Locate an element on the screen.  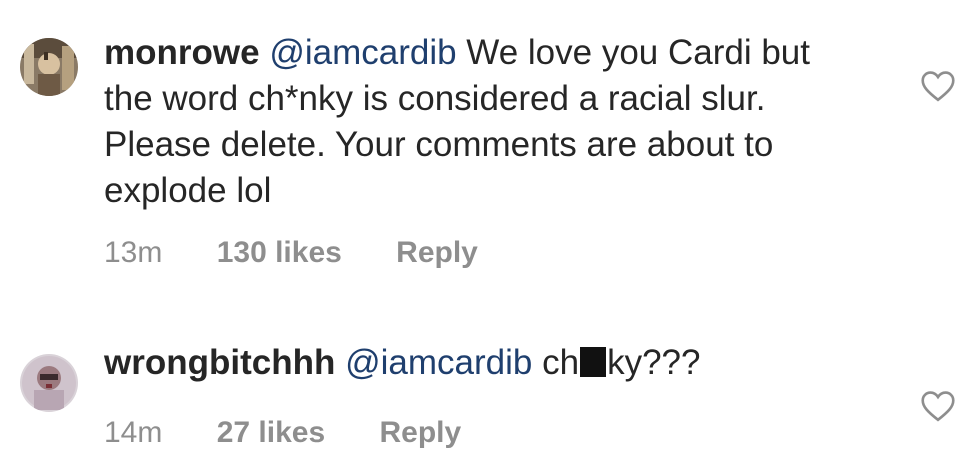
comment-likes: 130 likes is located at coordinates (279, 253).